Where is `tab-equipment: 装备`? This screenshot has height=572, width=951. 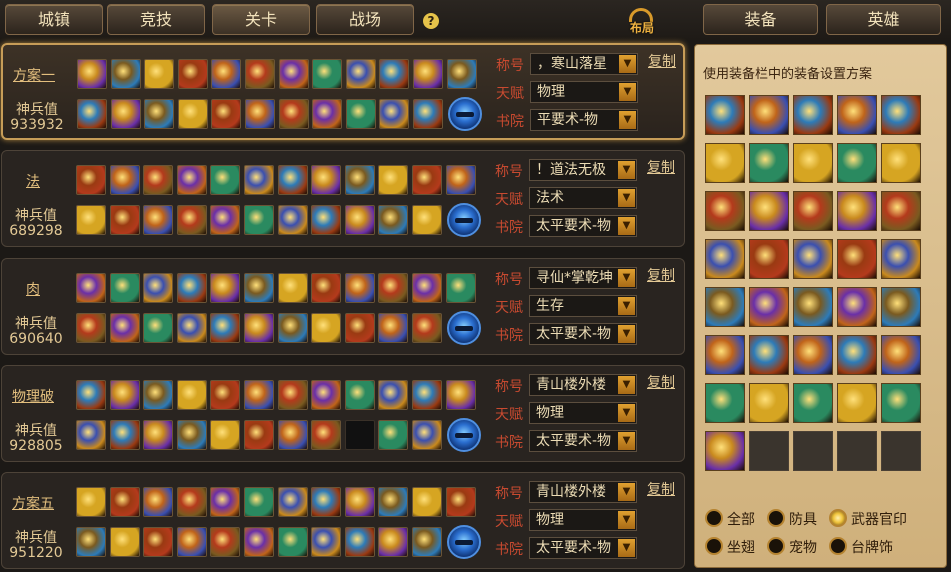 tab-equipment: 装备 is located at coordinates (760, 19).